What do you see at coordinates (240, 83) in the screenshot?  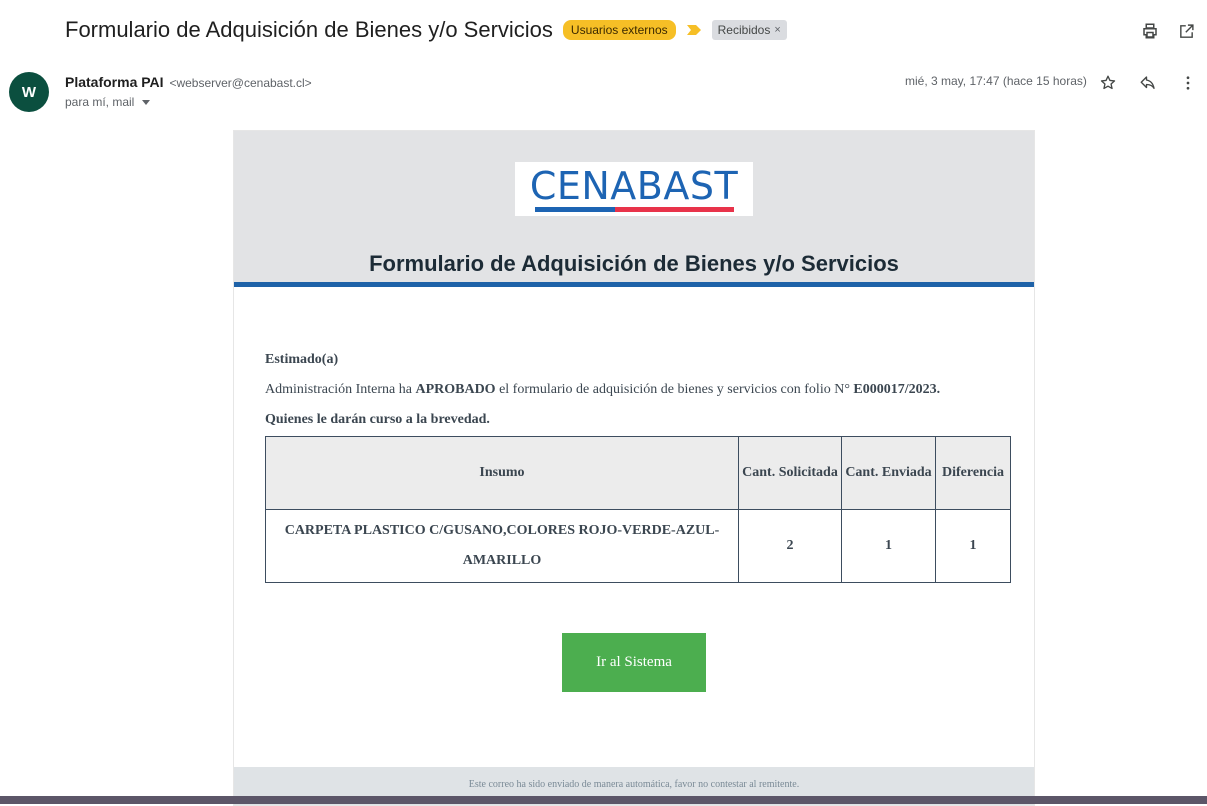 I see `sender-email: <webserver@cenabast.cl>` at bounding box center [240, 83].